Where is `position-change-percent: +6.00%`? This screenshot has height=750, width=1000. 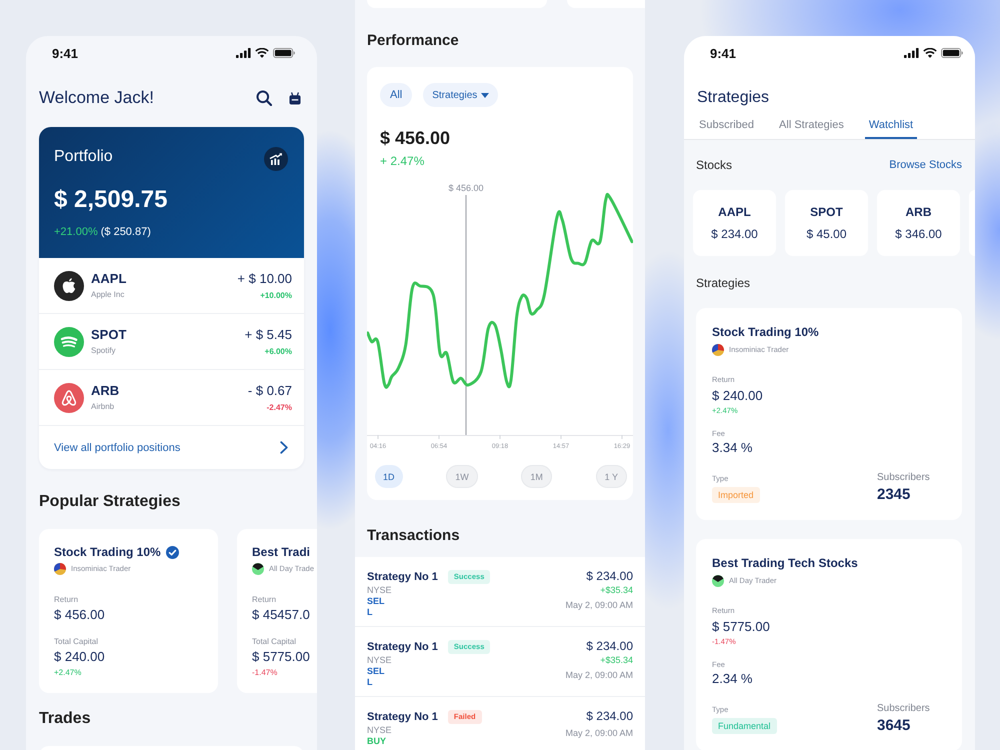
position-change-percent: +6.00% is located at coordinates (278, 351).